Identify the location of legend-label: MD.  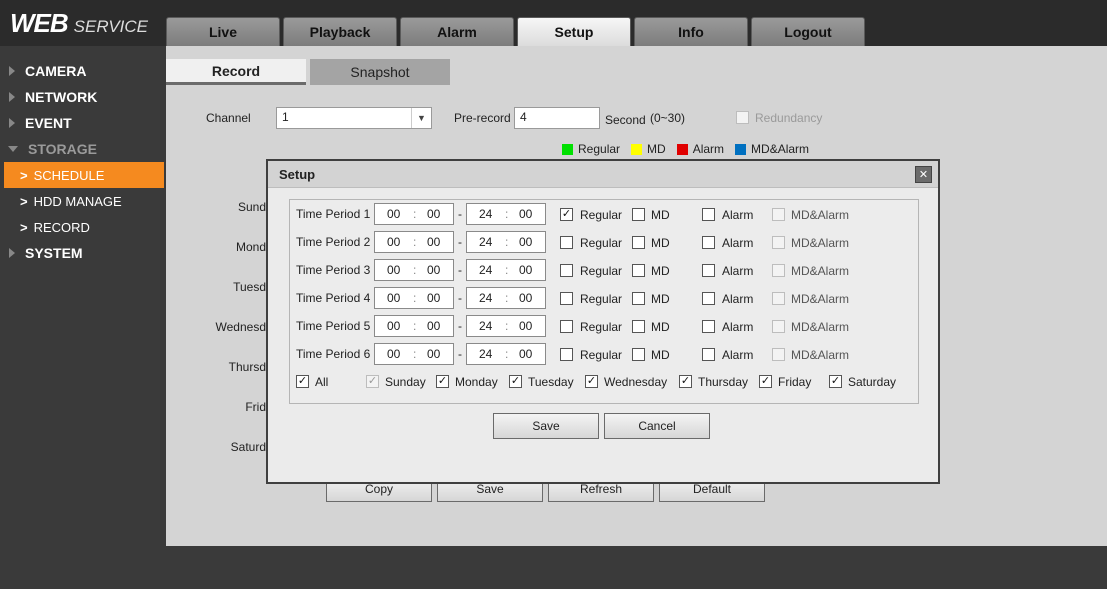
(656, 149).